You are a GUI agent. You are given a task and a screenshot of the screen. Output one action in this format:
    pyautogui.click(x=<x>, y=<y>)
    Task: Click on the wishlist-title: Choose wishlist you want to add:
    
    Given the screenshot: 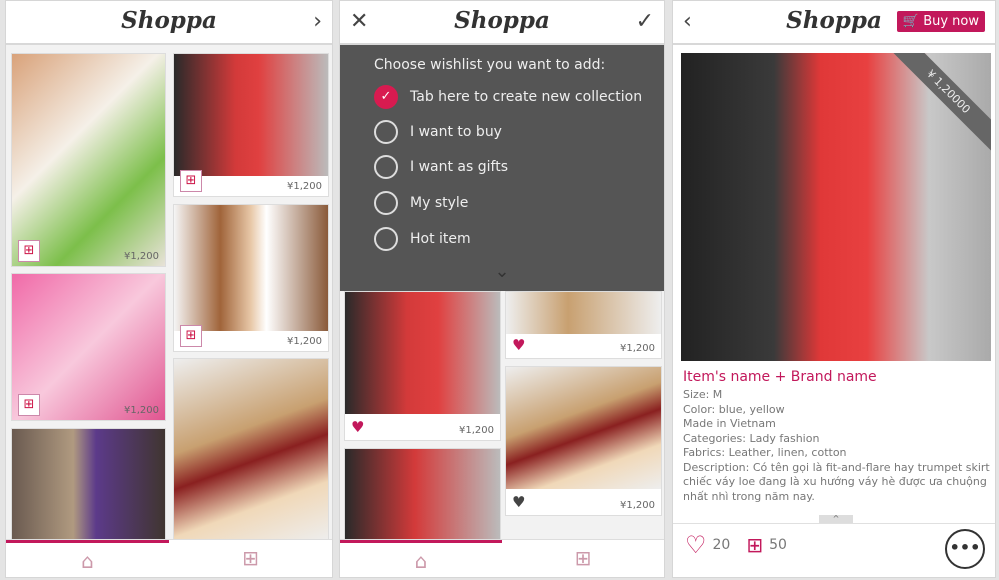 What is the action you would take?
    pyautogui.click(x=490, y=65)
    